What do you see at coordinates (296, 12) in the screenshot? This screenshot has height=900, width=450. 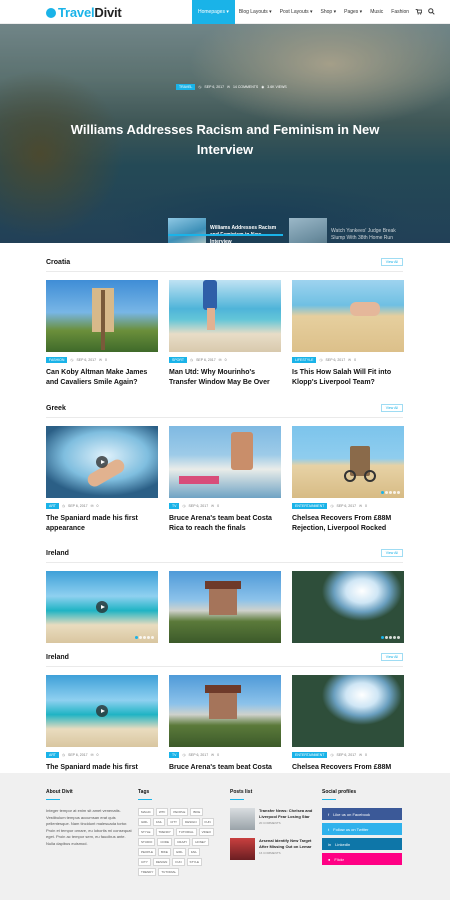 I see `nav-item-post-layouts: Post Layouts ▾` at bounding box center [296, 12].